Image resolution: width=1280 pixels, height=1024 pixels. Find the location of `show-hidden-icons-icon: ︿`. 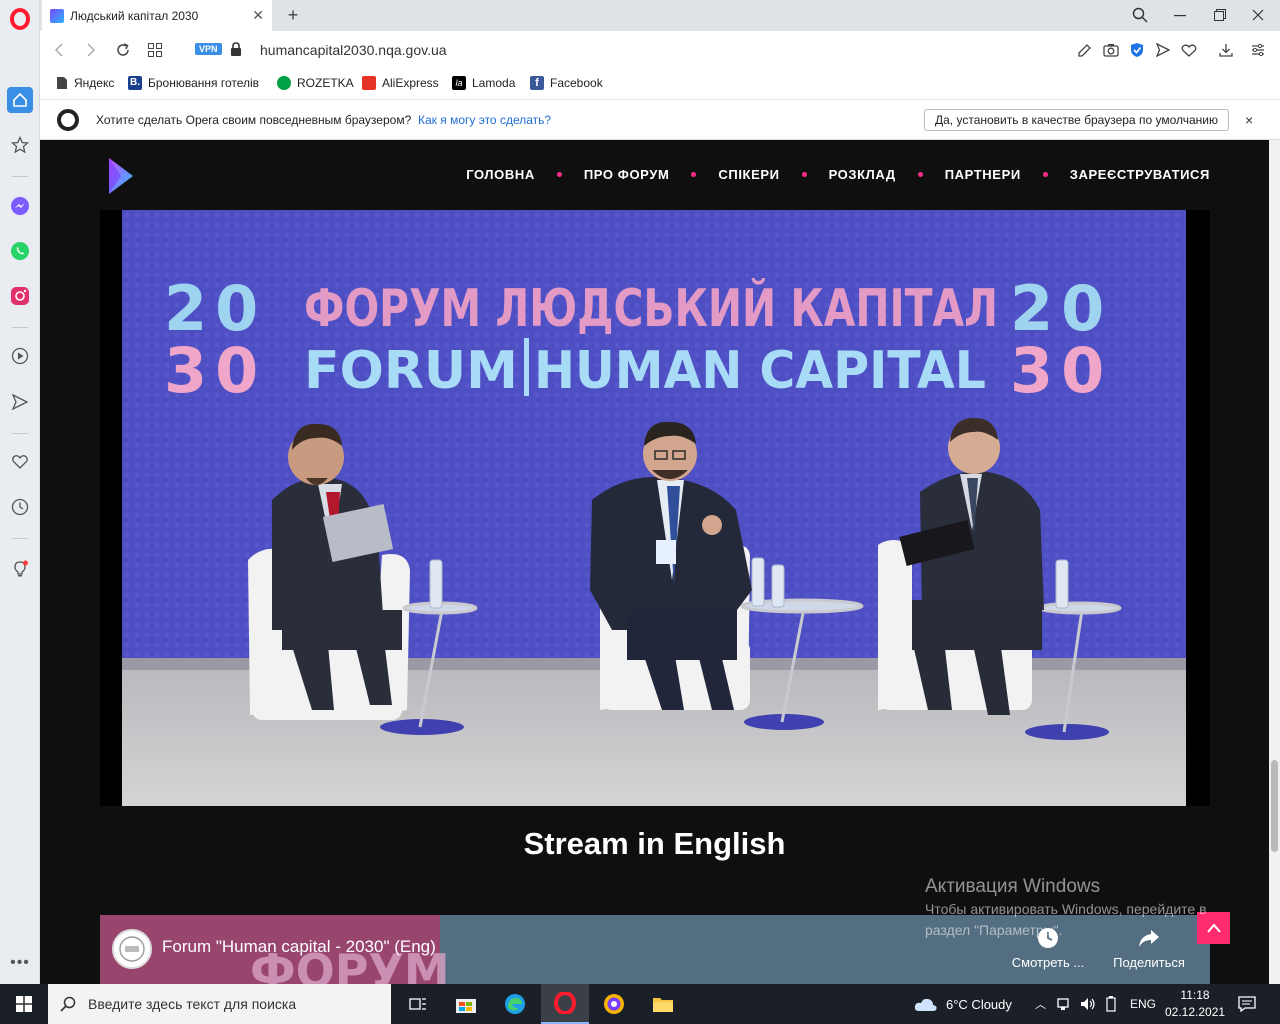

show-hidden-icons-icon: ︿ is located at coordinates (1040, 1004).